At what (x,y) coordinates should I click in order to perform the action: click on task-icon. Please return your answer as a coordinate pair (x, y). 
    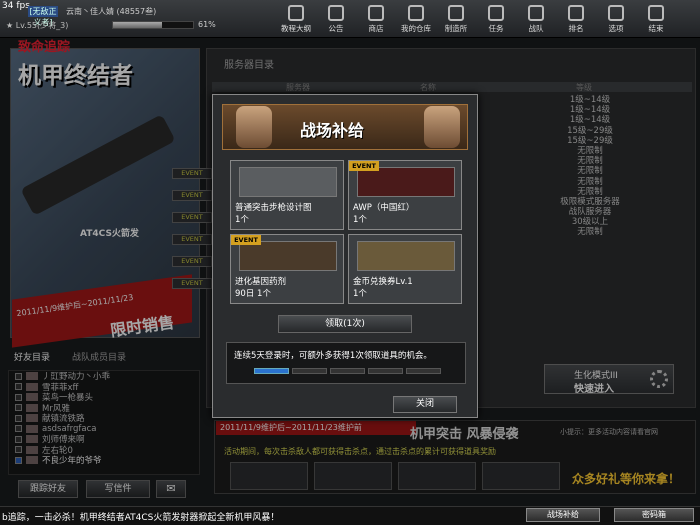
    Looking at the image, I should click on (496, 13).